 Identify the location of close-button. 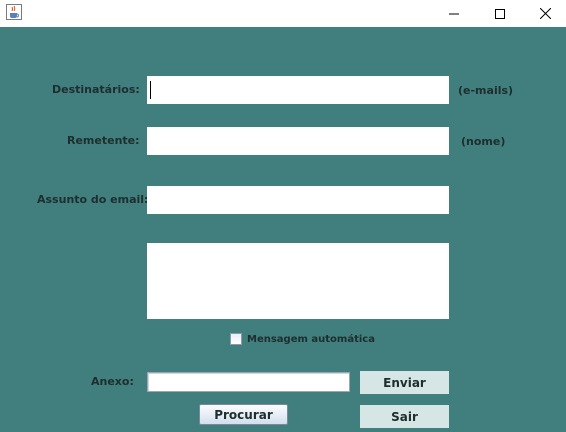
(544, 13).